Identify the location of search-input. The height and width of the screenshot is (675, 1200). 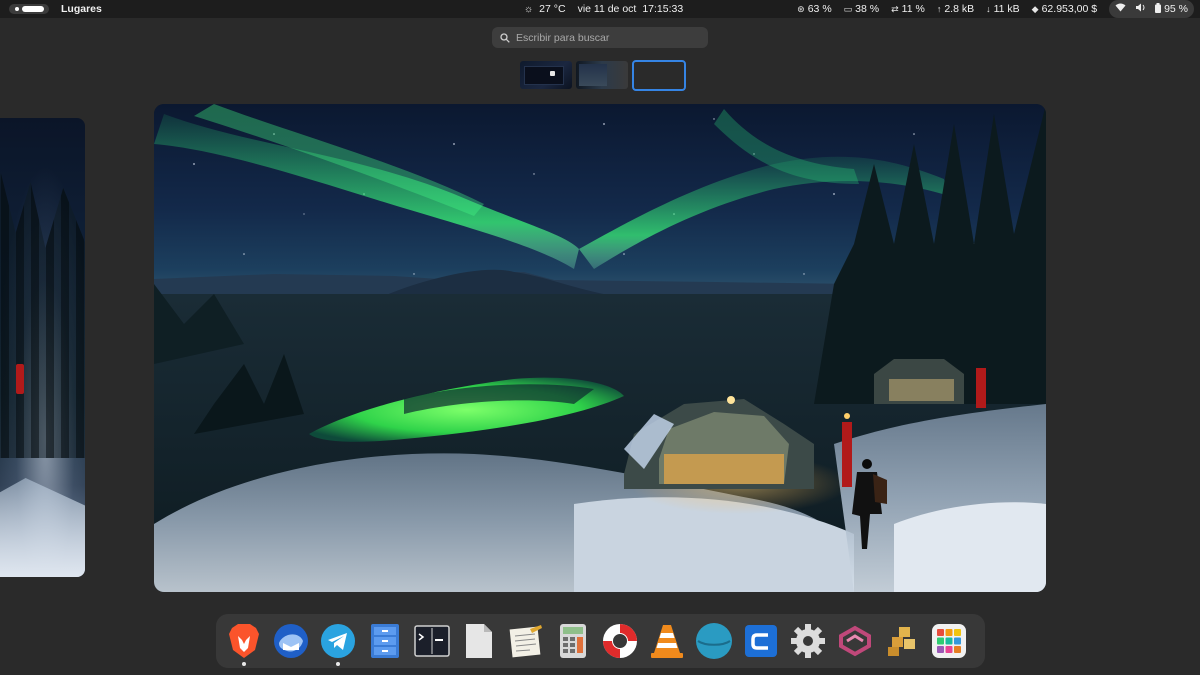
(606, 37).